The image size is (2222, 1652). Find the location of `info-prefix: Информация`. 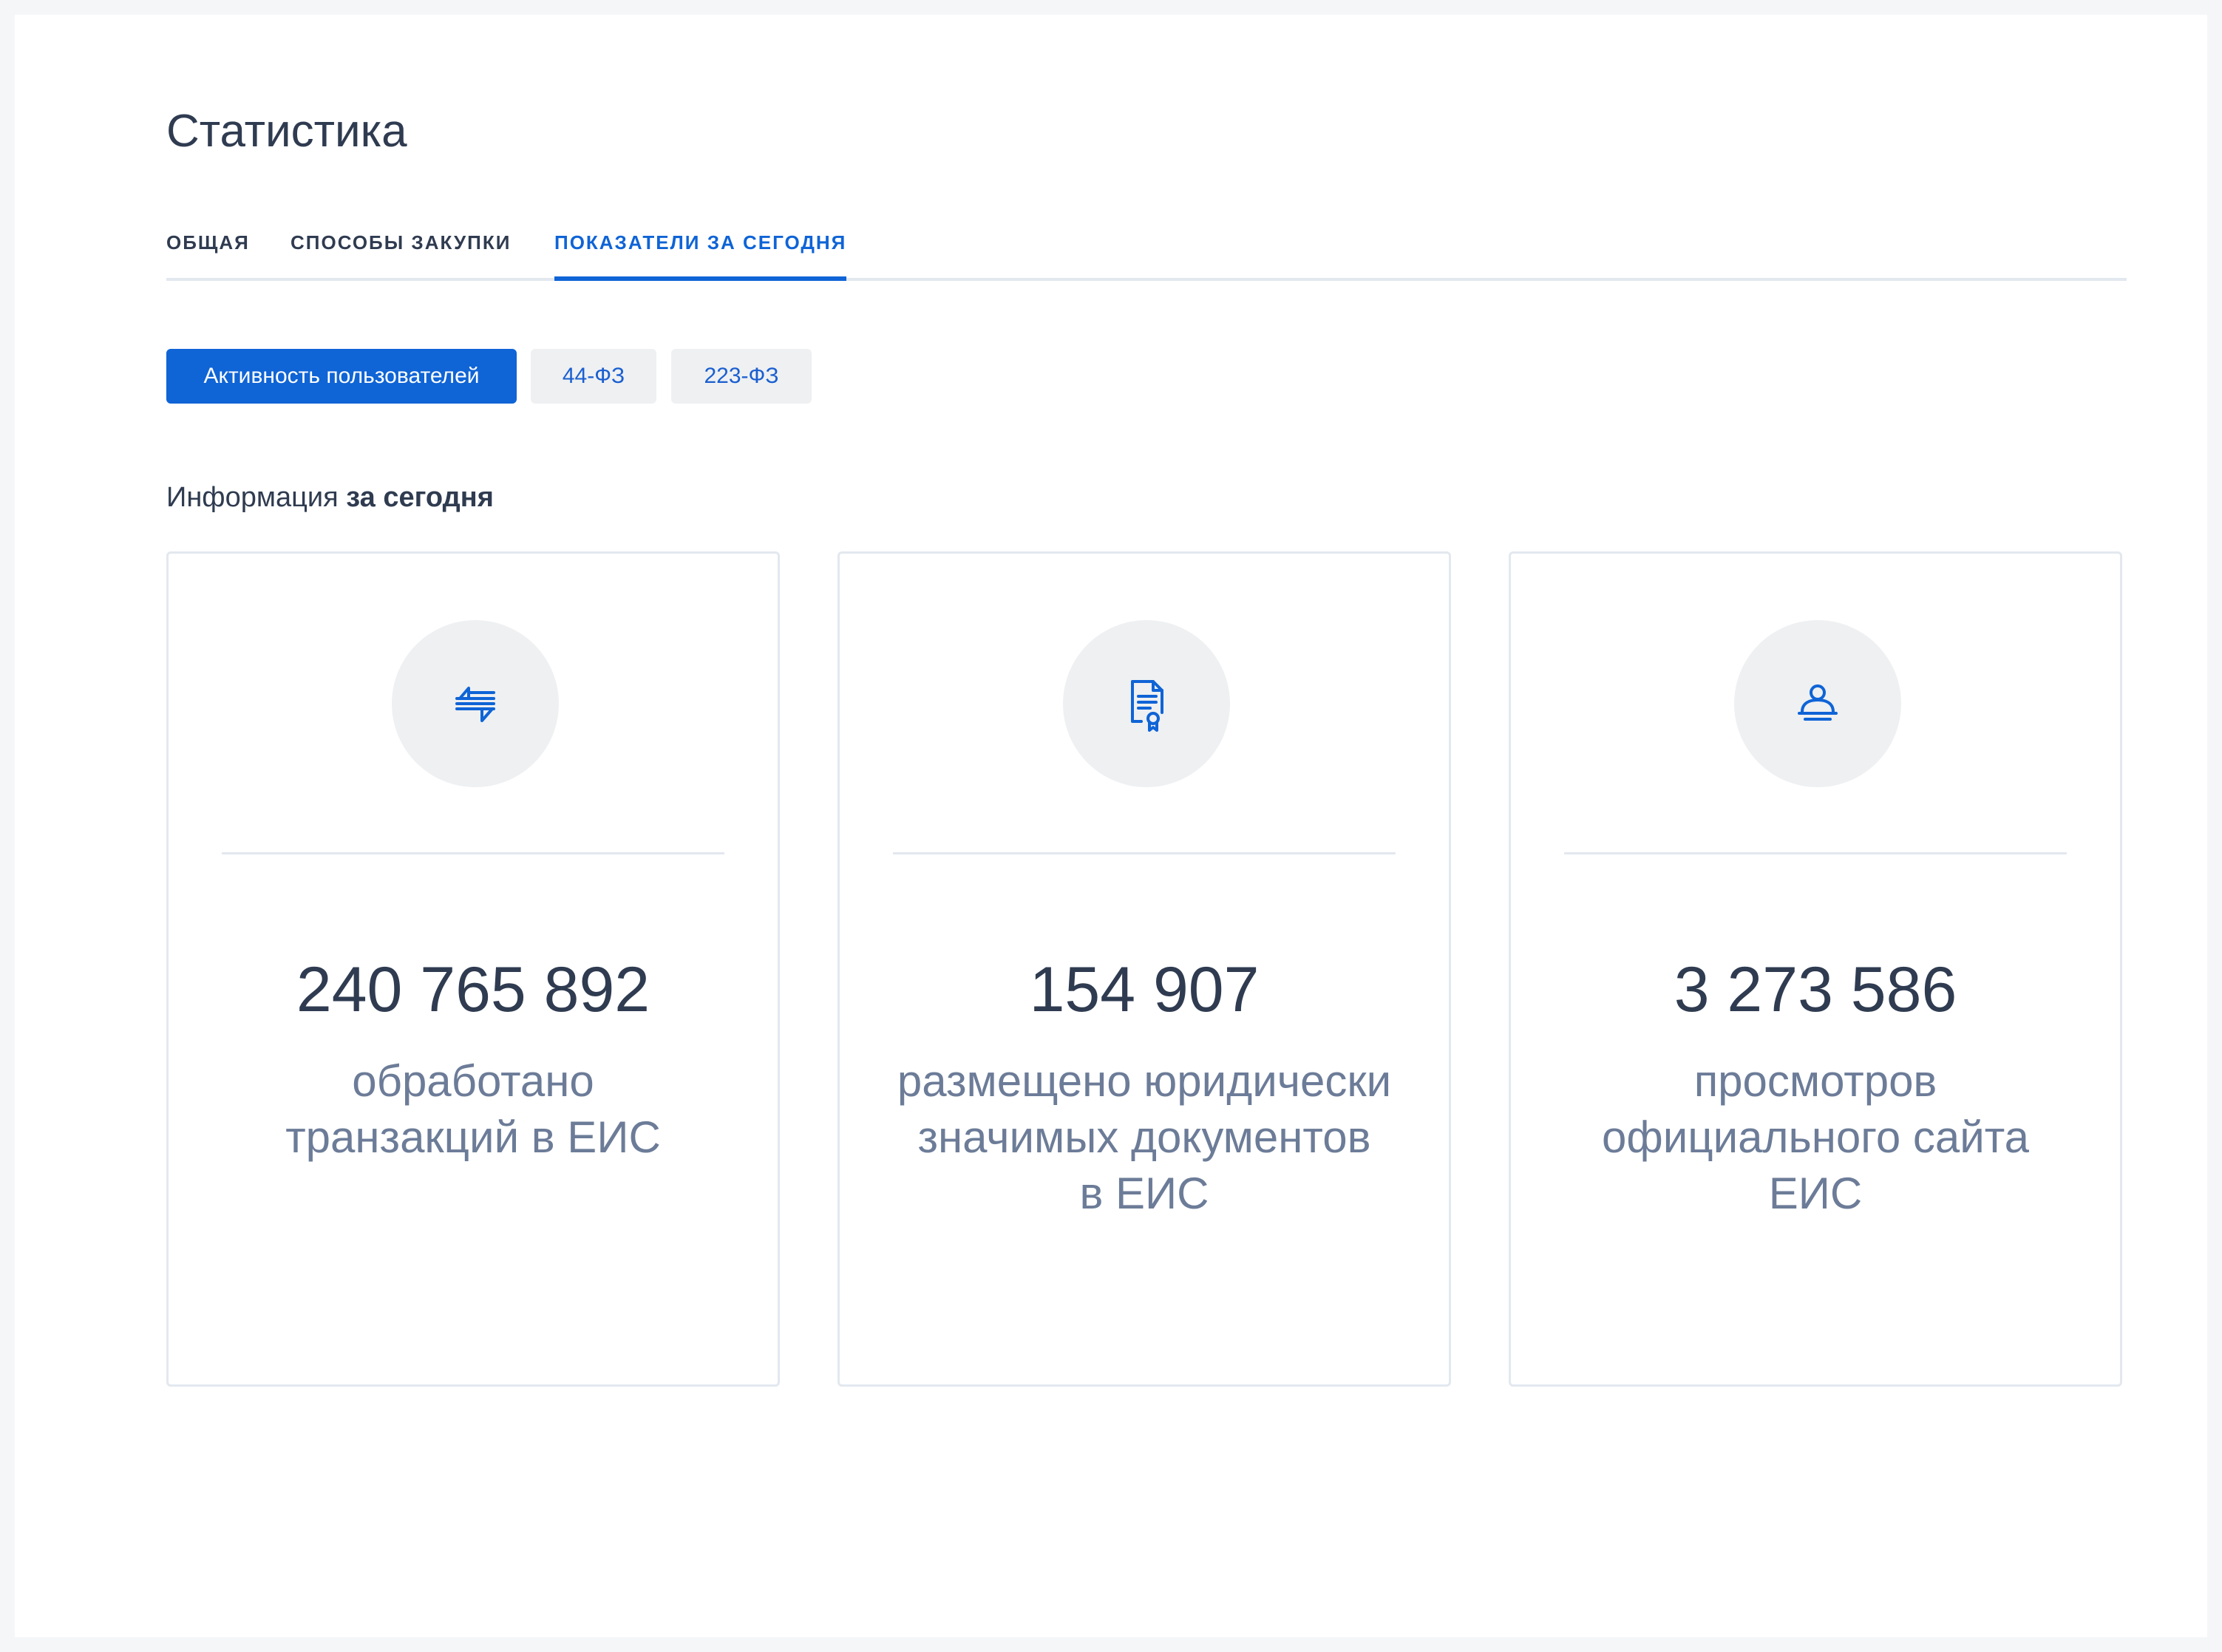

info-prefix: Информация is located at coordinates (252, 497).